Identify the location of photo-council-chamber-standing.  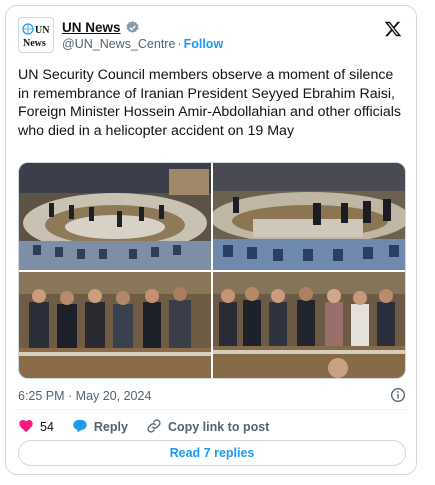
(309, 216).